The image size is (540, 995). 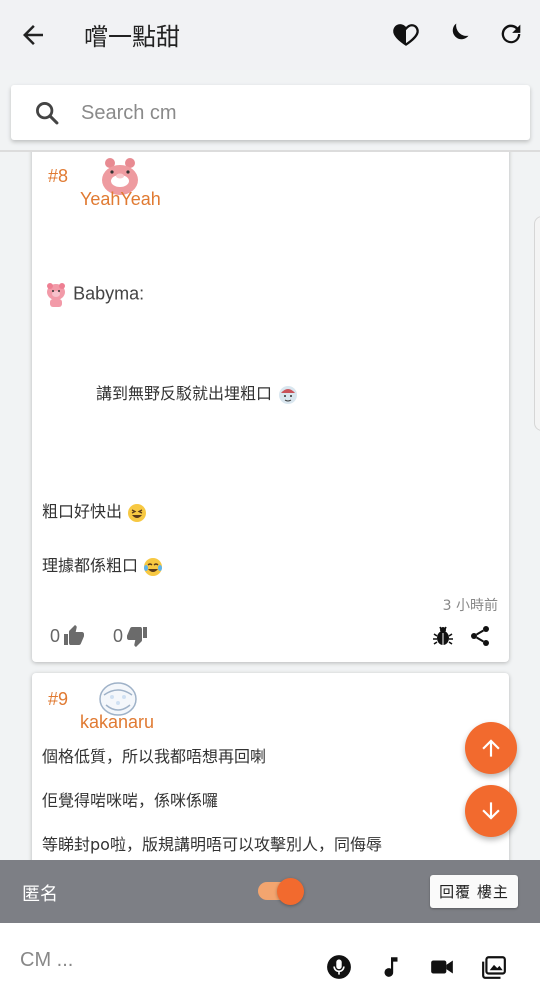 What do you see at coordinates (137, 512) in the screenshot?
I see `laughing-emoji-icon` at bounding box center [137, 512].